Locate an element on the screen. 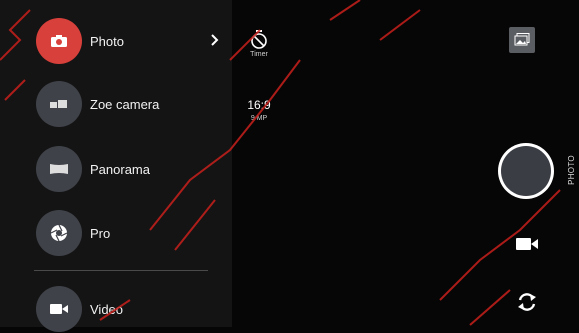  timer-icon is located at coordinates (259, 40).